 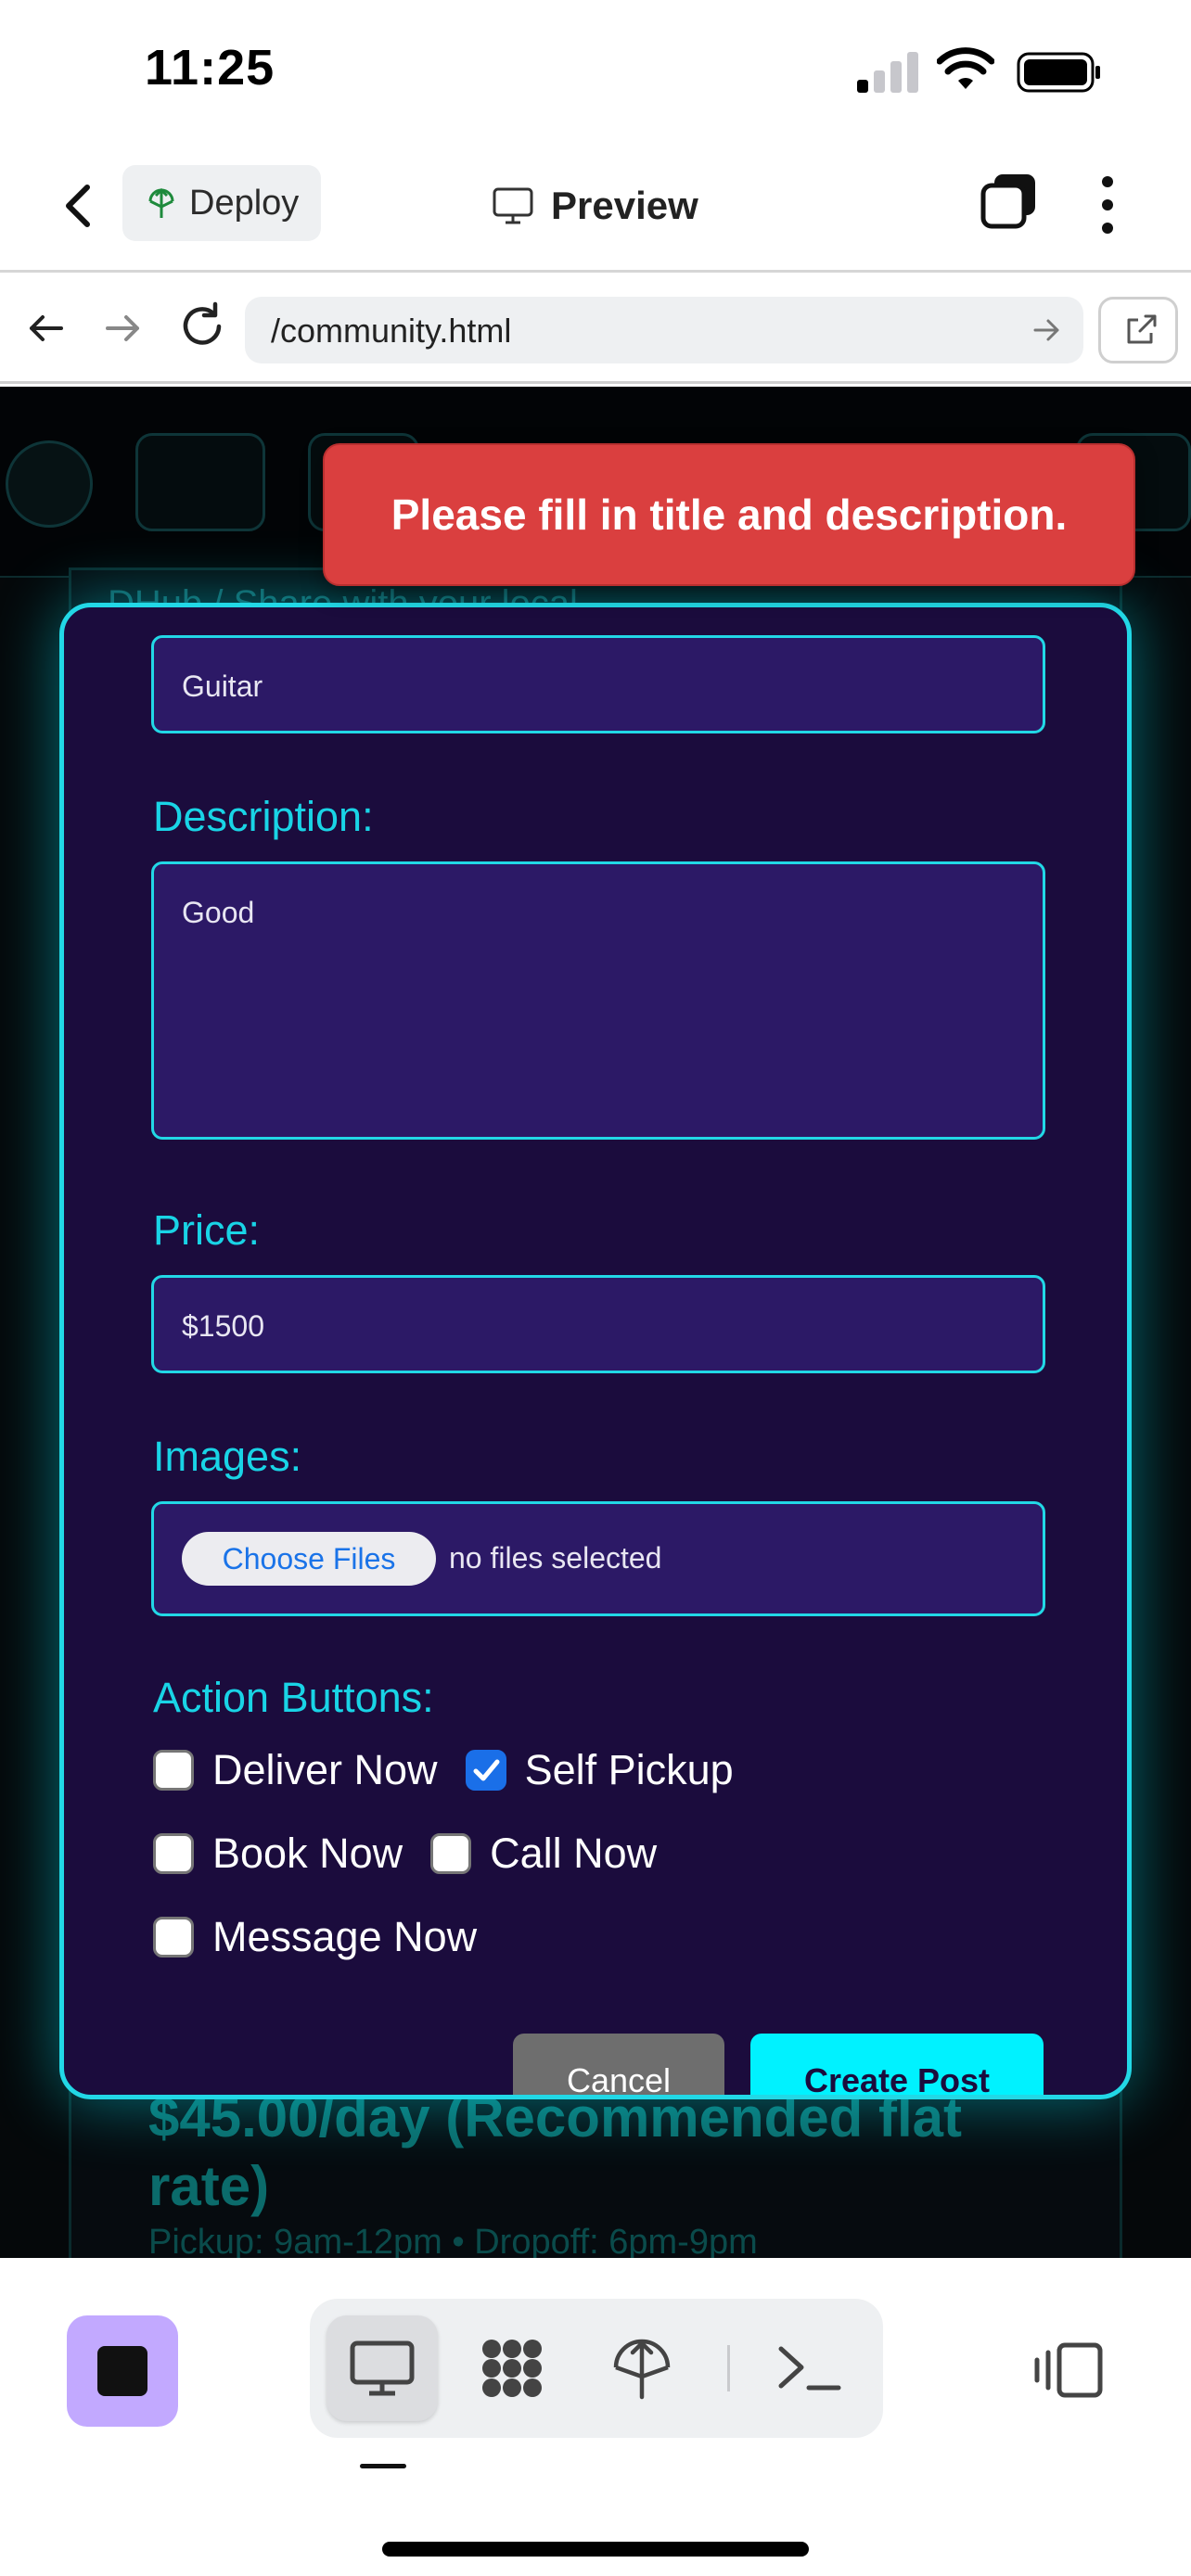 What do you see at coordinates (598, 1000) in the screenshot?
I see `description-field: Good` at bounding box center [598, 1000].